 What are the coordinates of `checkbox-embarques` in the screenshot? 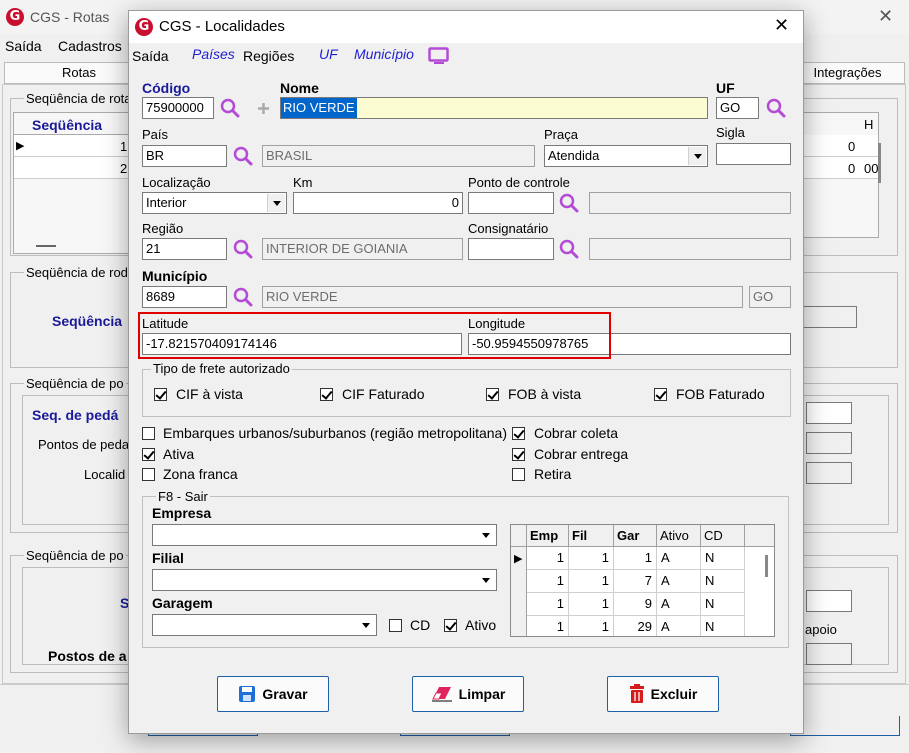 It's located at (148, 433).